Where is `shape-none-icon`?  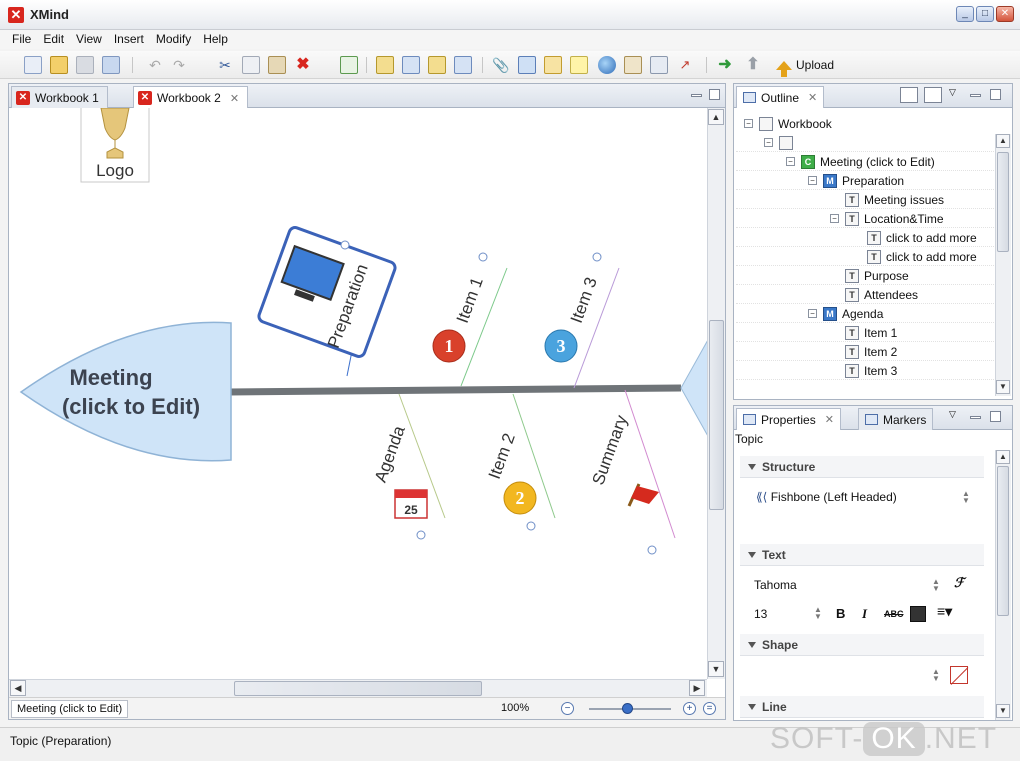 shape-none-icon is located at coordinates (959, 675).